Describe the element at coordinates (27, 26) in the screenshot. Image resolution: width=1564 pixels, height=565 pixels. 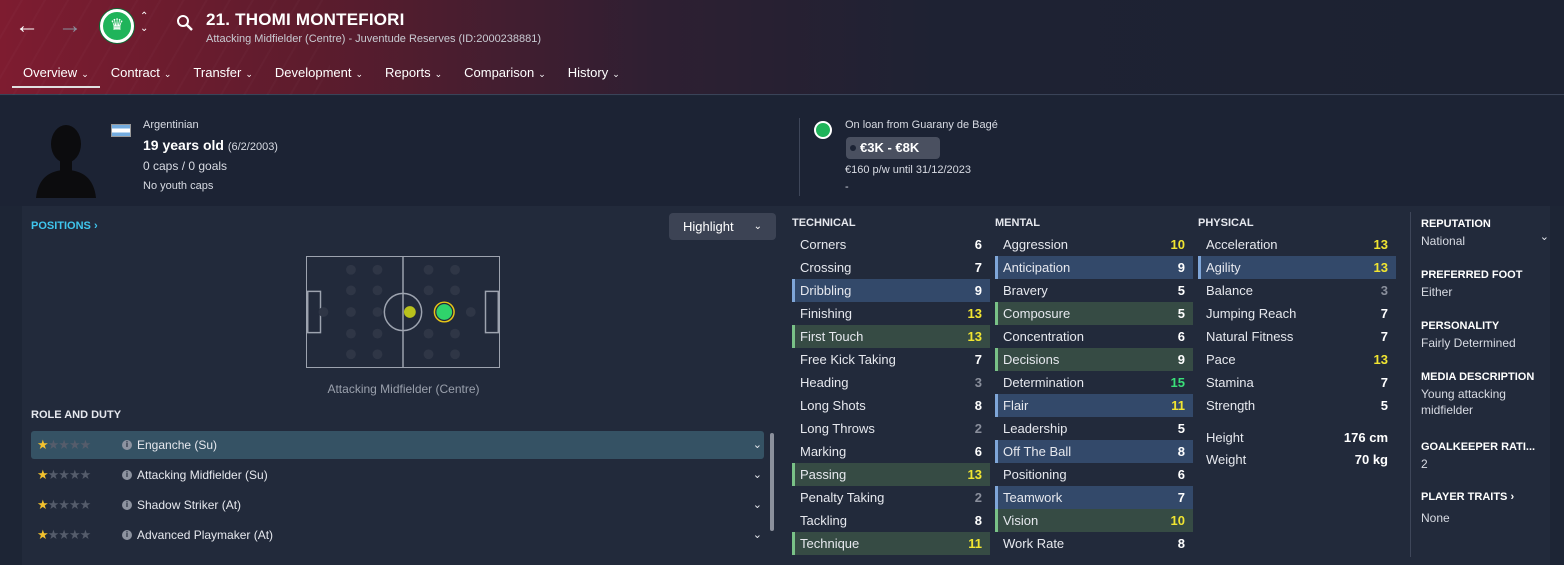
I see `back-arrow-icon: ←` at that location.